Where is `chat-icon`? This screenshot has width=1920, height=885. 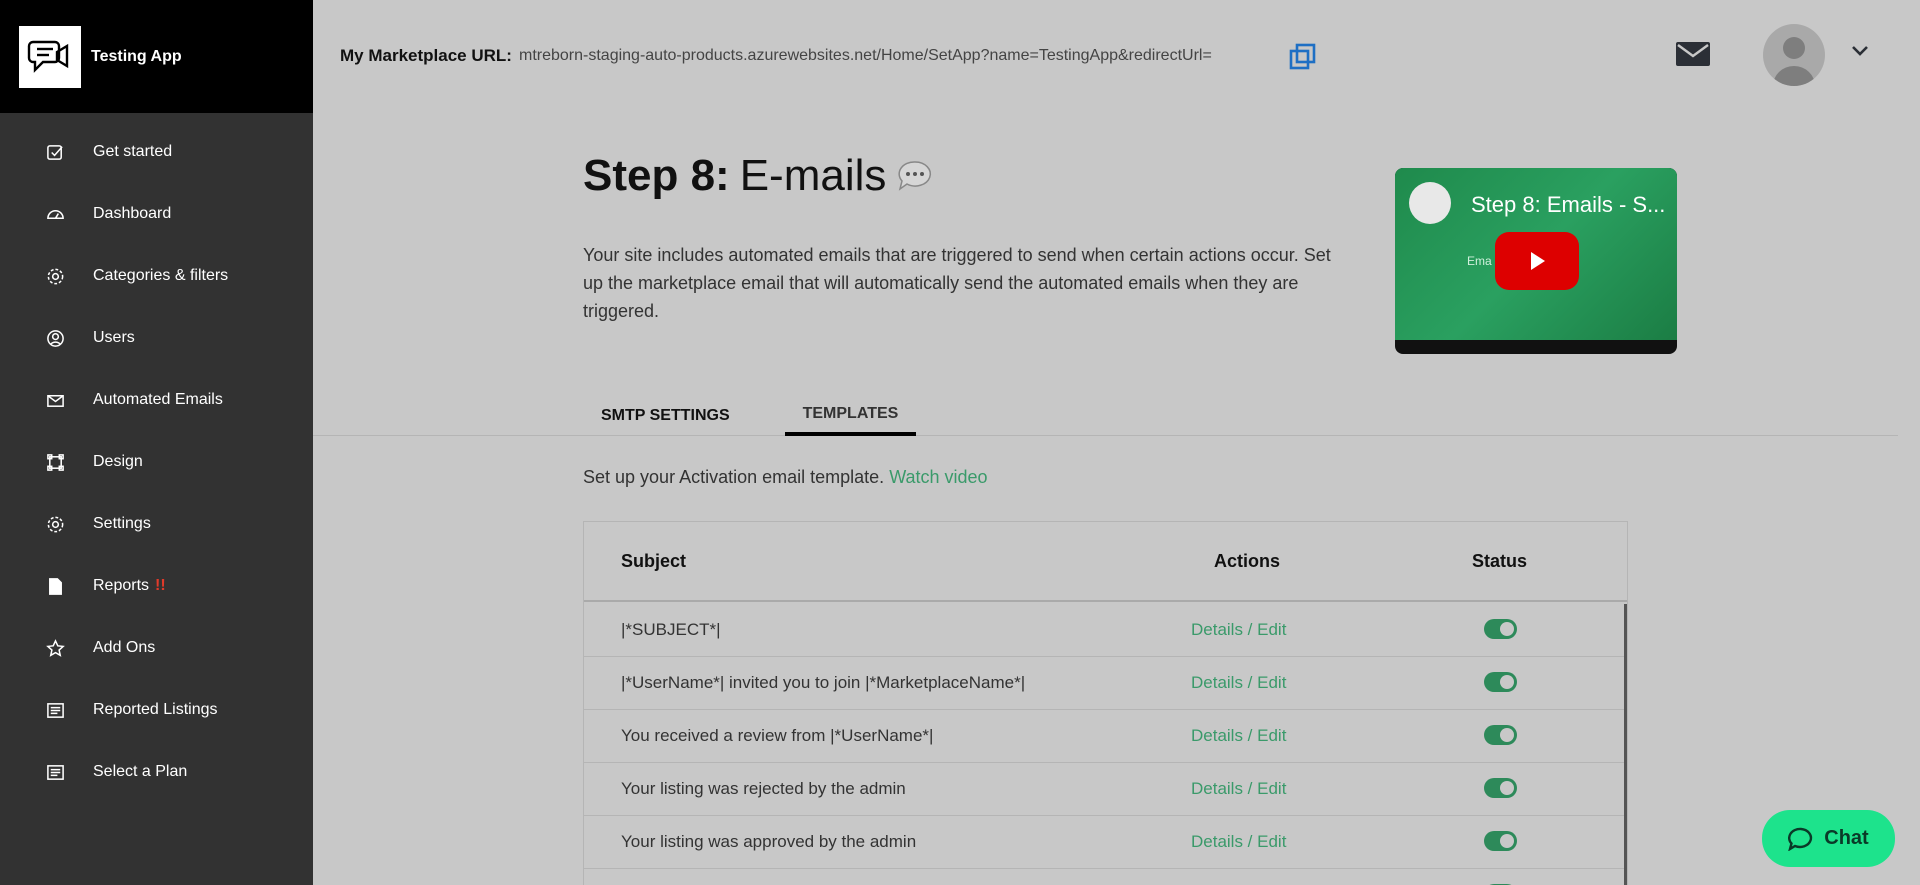
chat-icon is located at coordinates (1800, 839).